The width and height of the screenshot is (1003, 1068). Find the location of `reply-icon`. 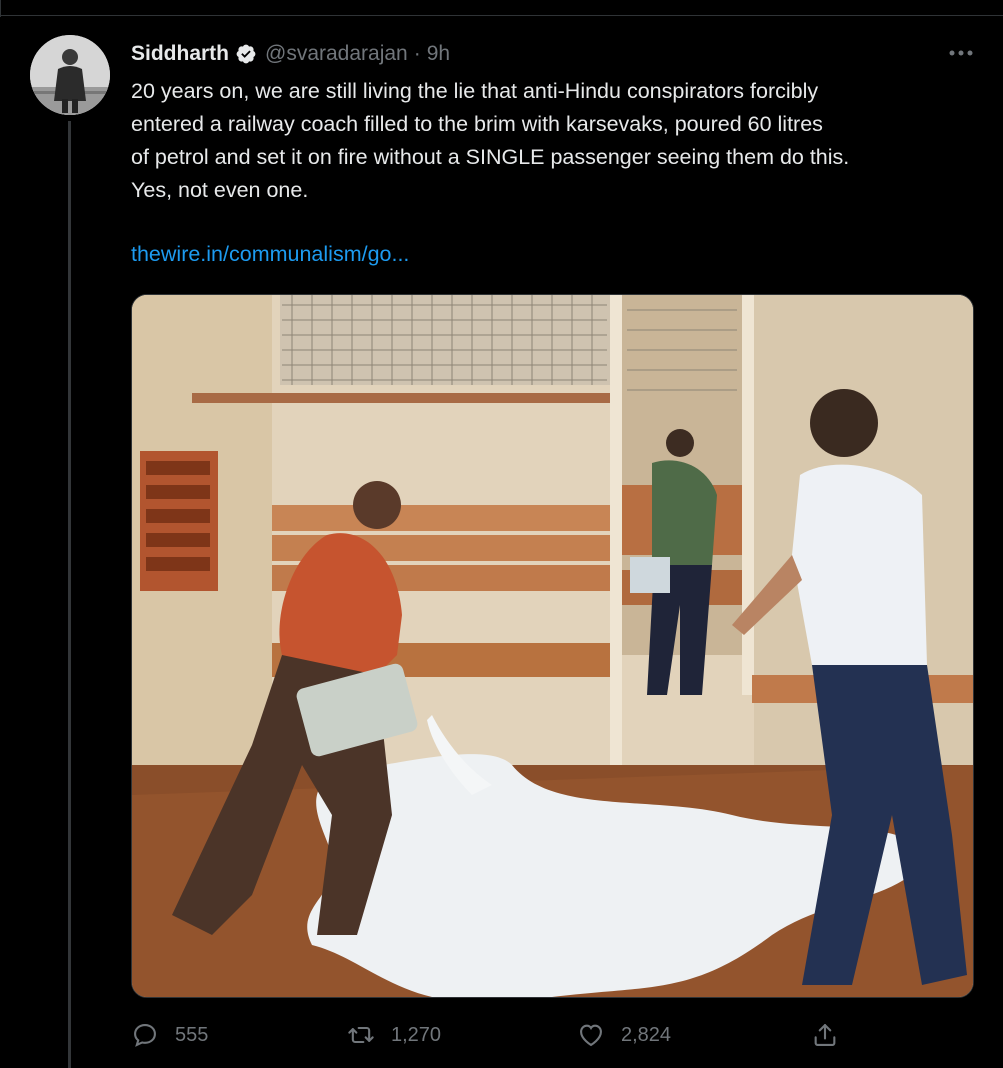

reply-icon is located at coordinates (145, 1035).